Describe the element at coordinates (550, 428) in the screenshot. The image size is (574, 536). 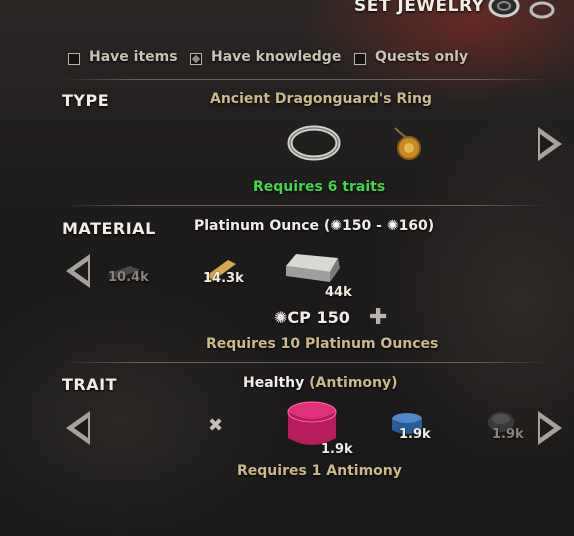
I see `trait-next-arrow` at that location.